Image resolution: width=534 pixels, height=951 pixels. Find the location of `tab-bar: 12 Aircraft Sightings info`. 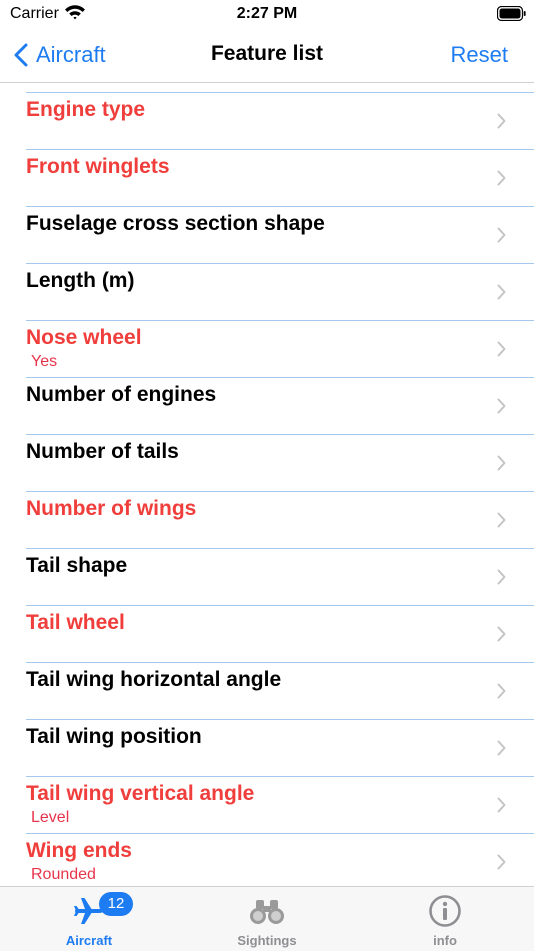

tab-bar: 12 Aircraft Sightings info is located at coordinates (267, 918).